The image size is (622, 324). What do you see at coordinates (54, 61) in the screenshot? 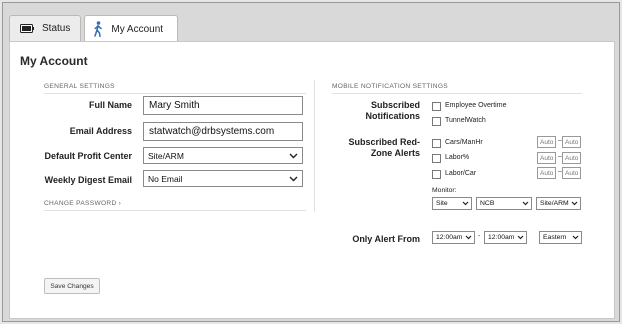
I see `page-title: My Account` at bounding box center [54, 61].